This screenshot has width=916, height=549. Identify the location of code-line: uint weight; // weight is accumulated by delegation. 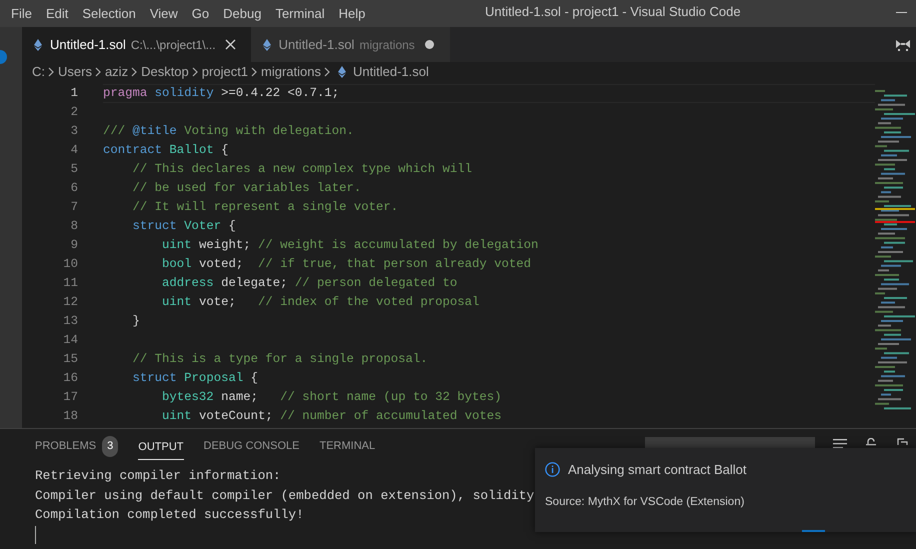
(349, 245).